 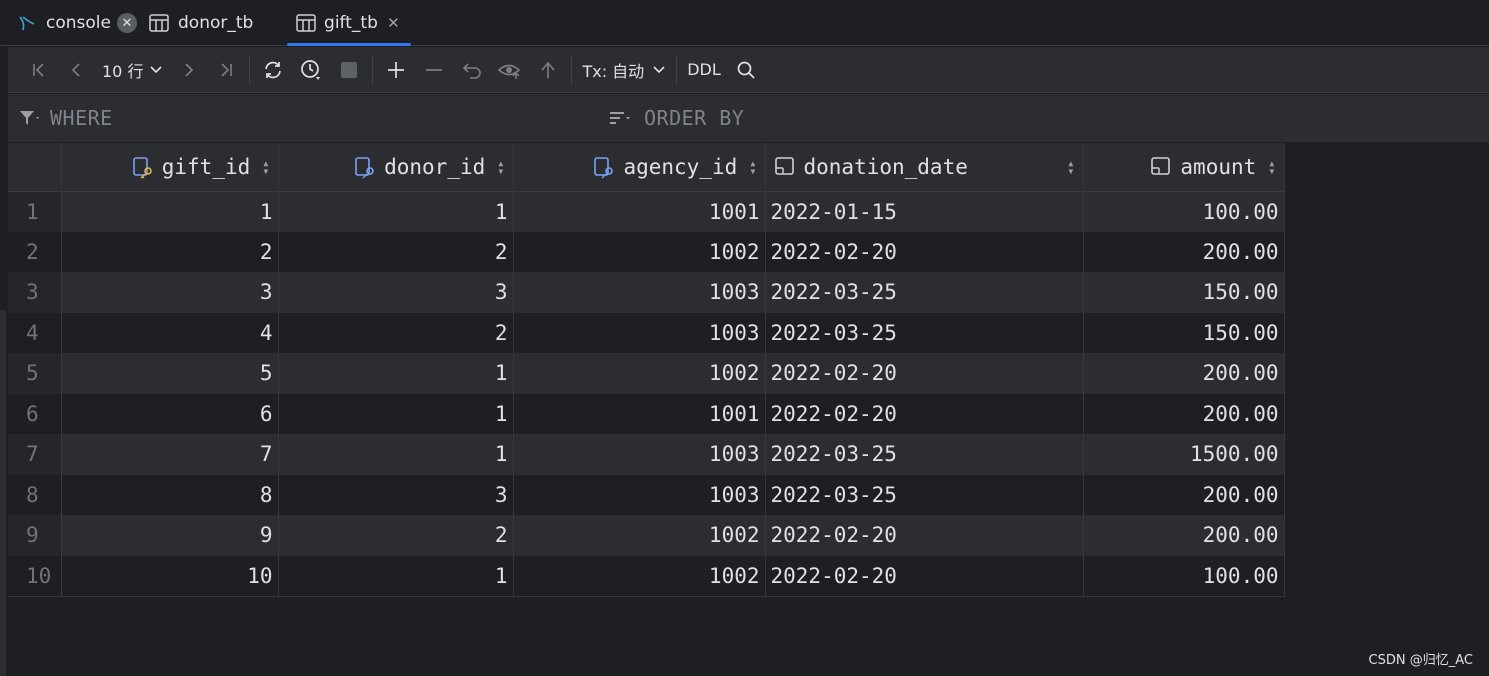 I want to click on search-icon, so click(x=746, y=70).